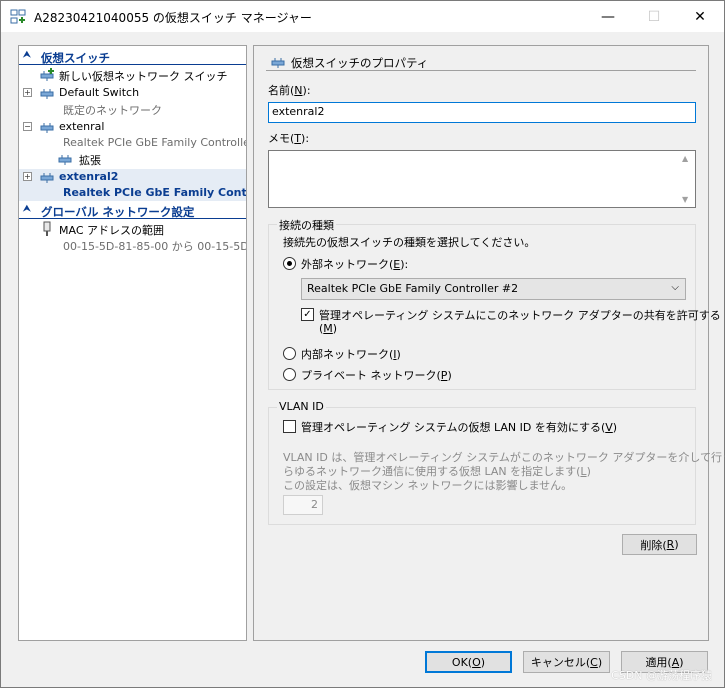 Image resolution: width=725 pixels, height=688 pixels. Describe the element at coordinates (27, 126) in the screenshot. I see `collapse-icon: −` at that location.